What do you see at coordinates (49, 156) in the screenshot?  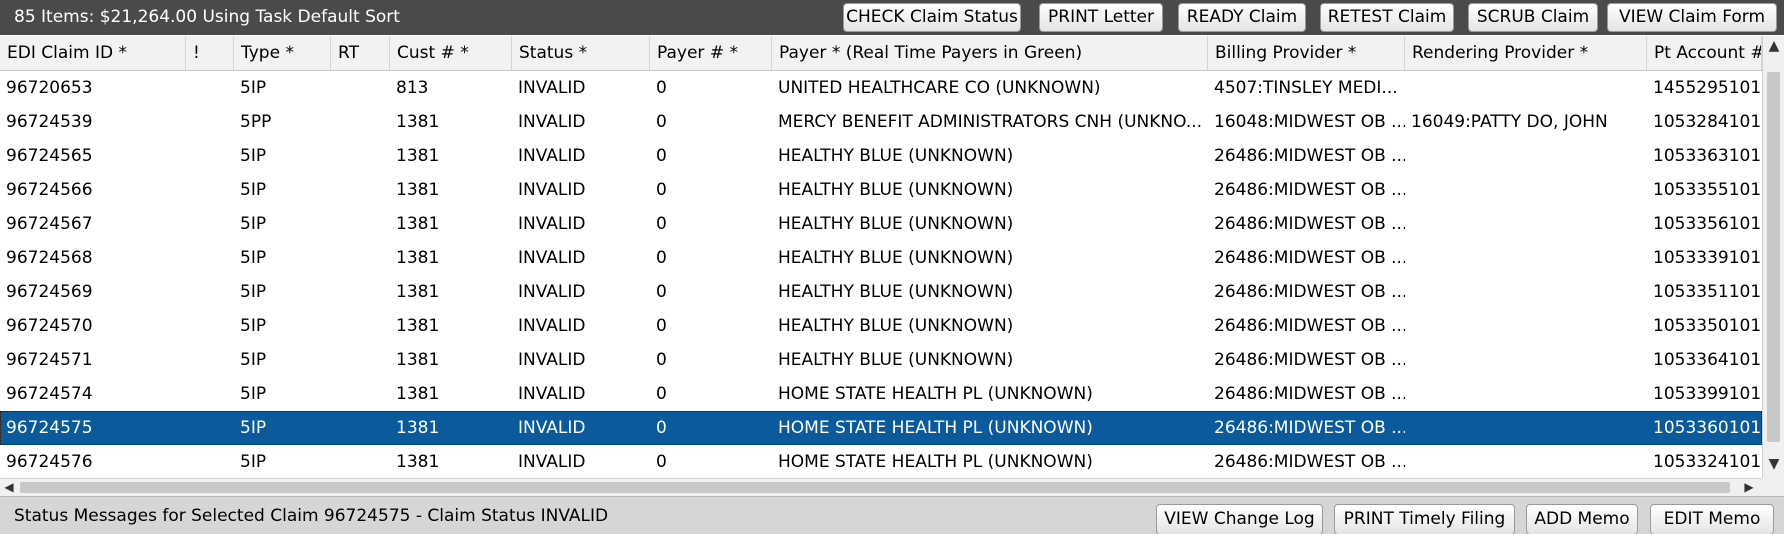 I see `cell-edi-claim-id: 96724565` at bounding box center [49, 156].